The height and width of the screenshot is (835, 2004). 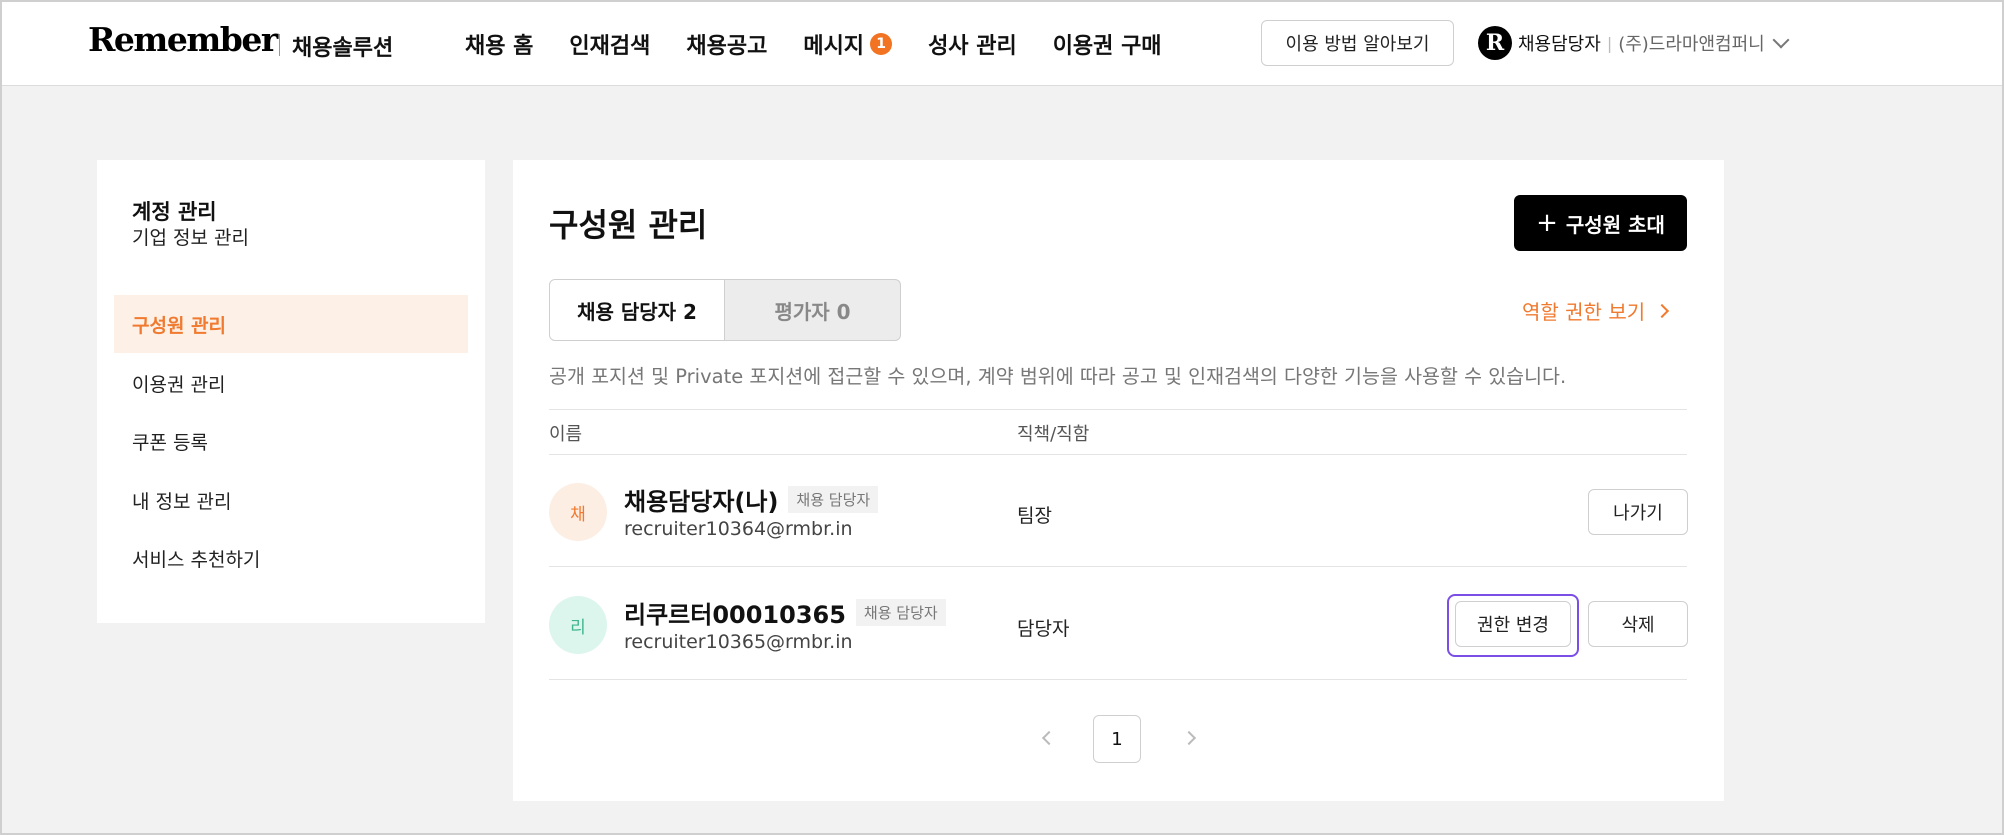 What do you see at coordinates (342, 46) in the screenshot?
I see `logo-subtitle: 채용솔루션` at bounding box center [342, 46].